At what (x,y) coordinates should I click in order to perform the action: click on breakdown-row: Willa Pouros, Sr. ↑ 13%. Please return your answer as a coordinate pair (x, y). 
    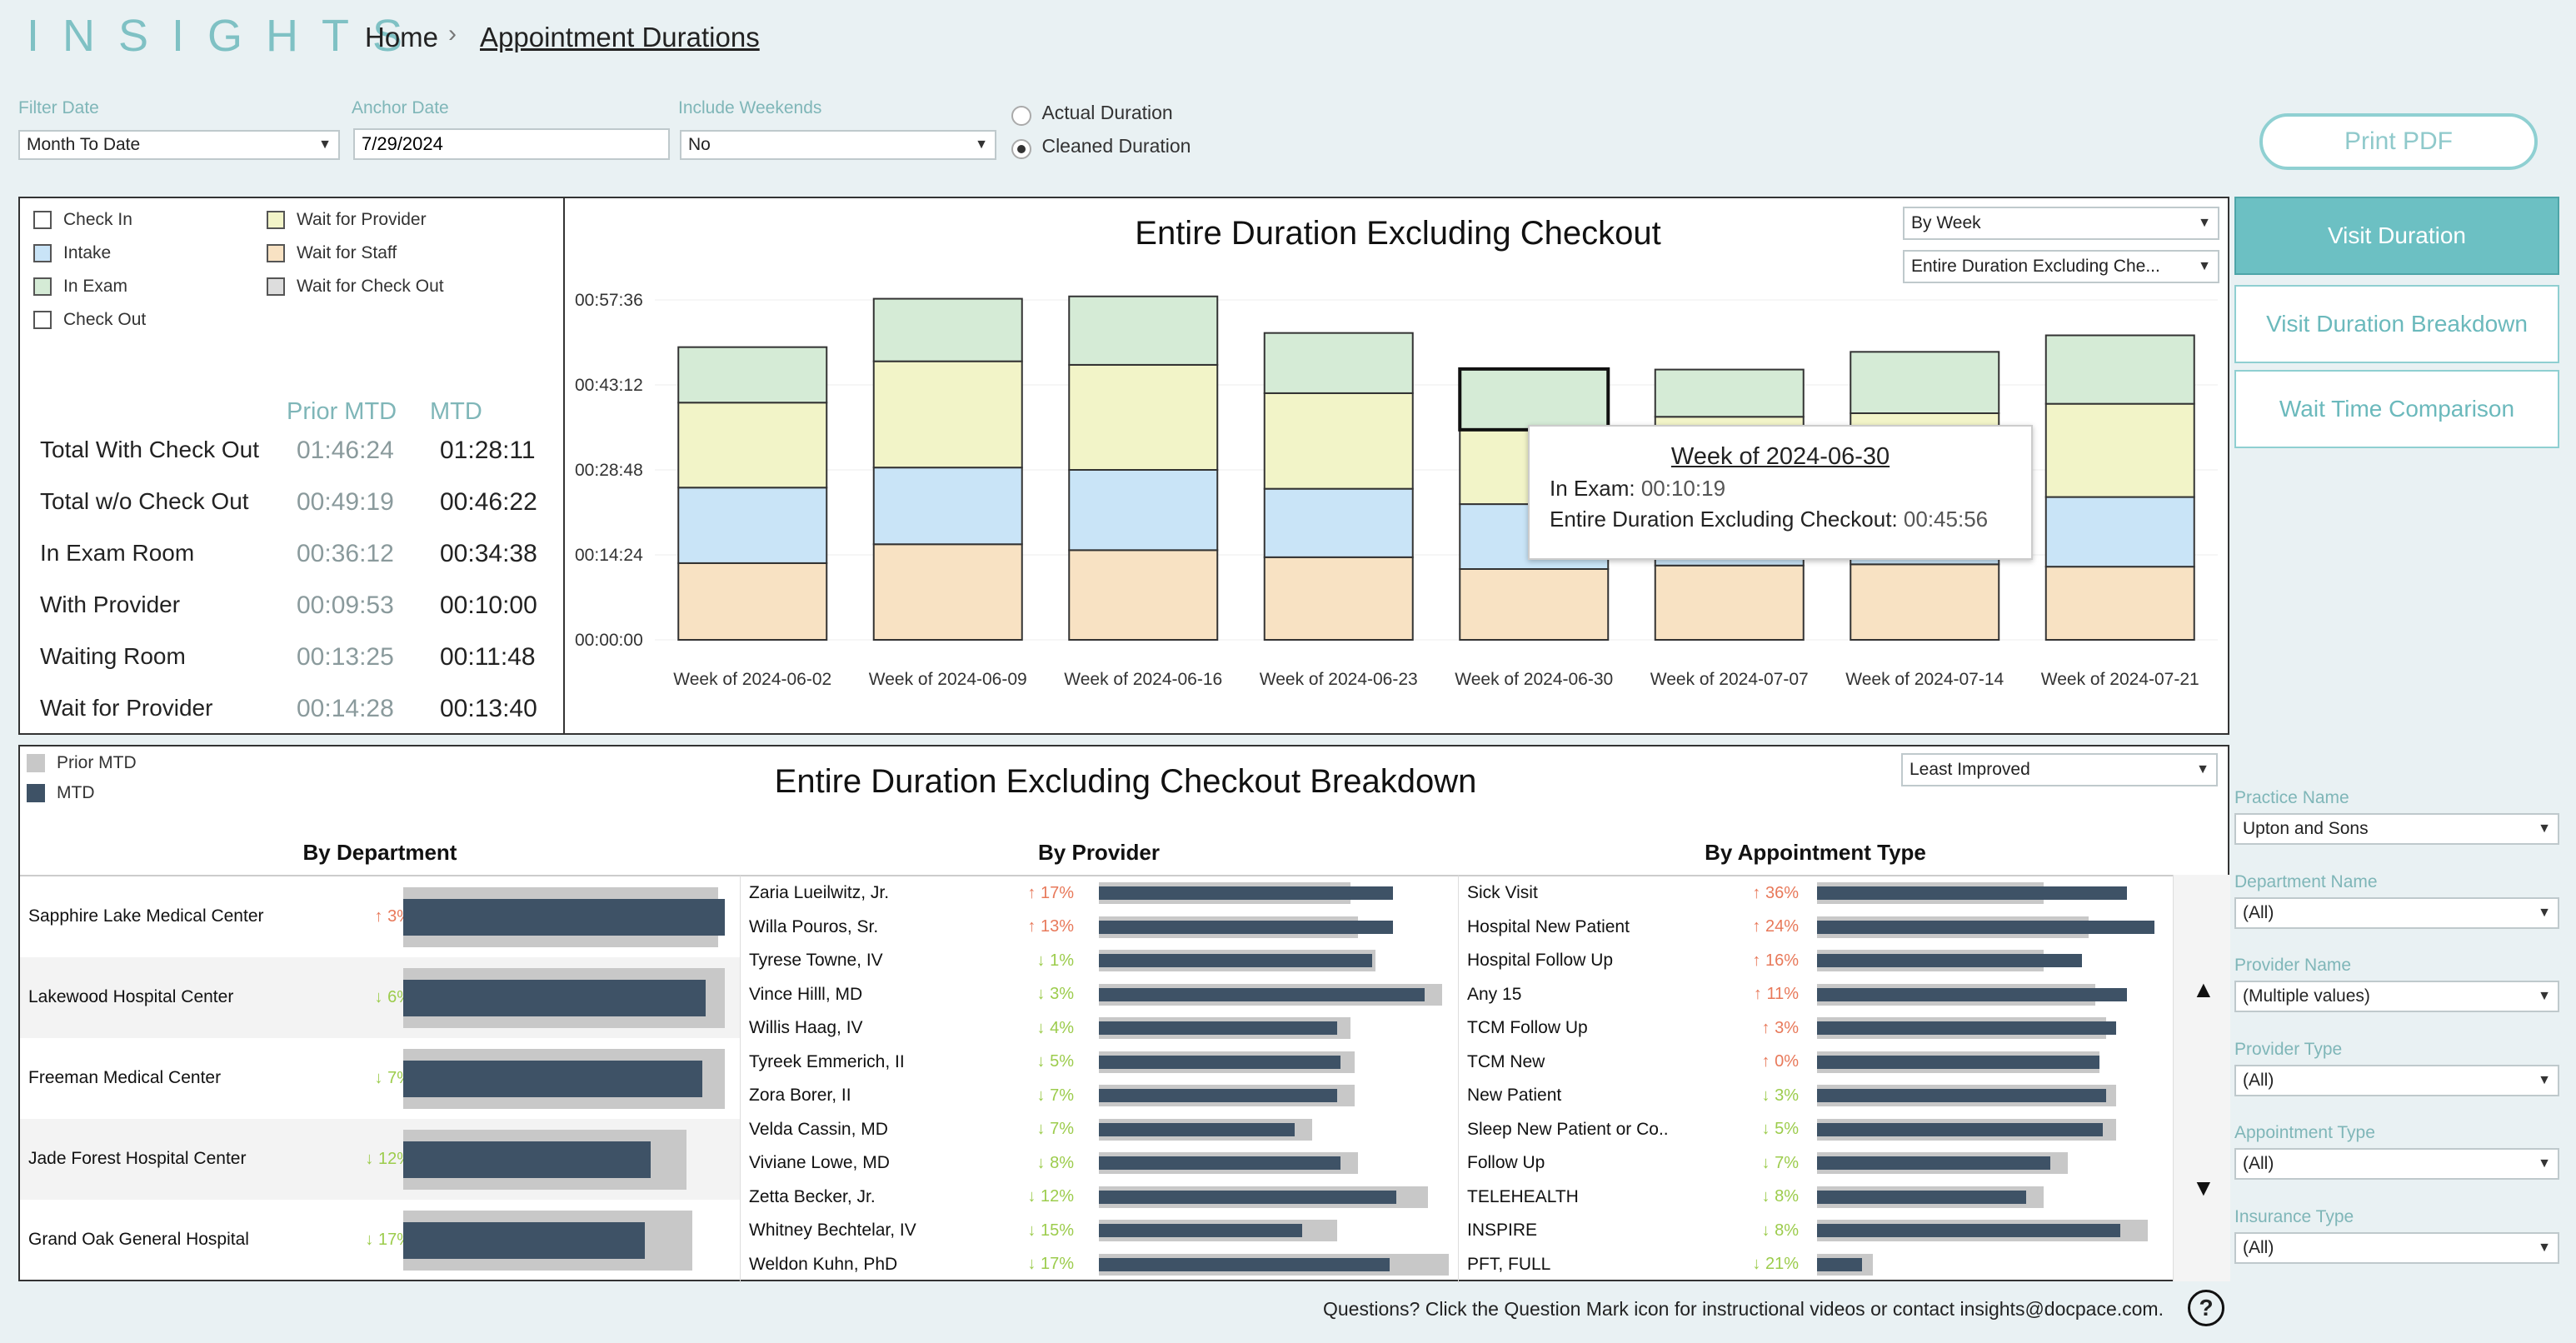
    Looking at the image, I should click on (1100, 928).